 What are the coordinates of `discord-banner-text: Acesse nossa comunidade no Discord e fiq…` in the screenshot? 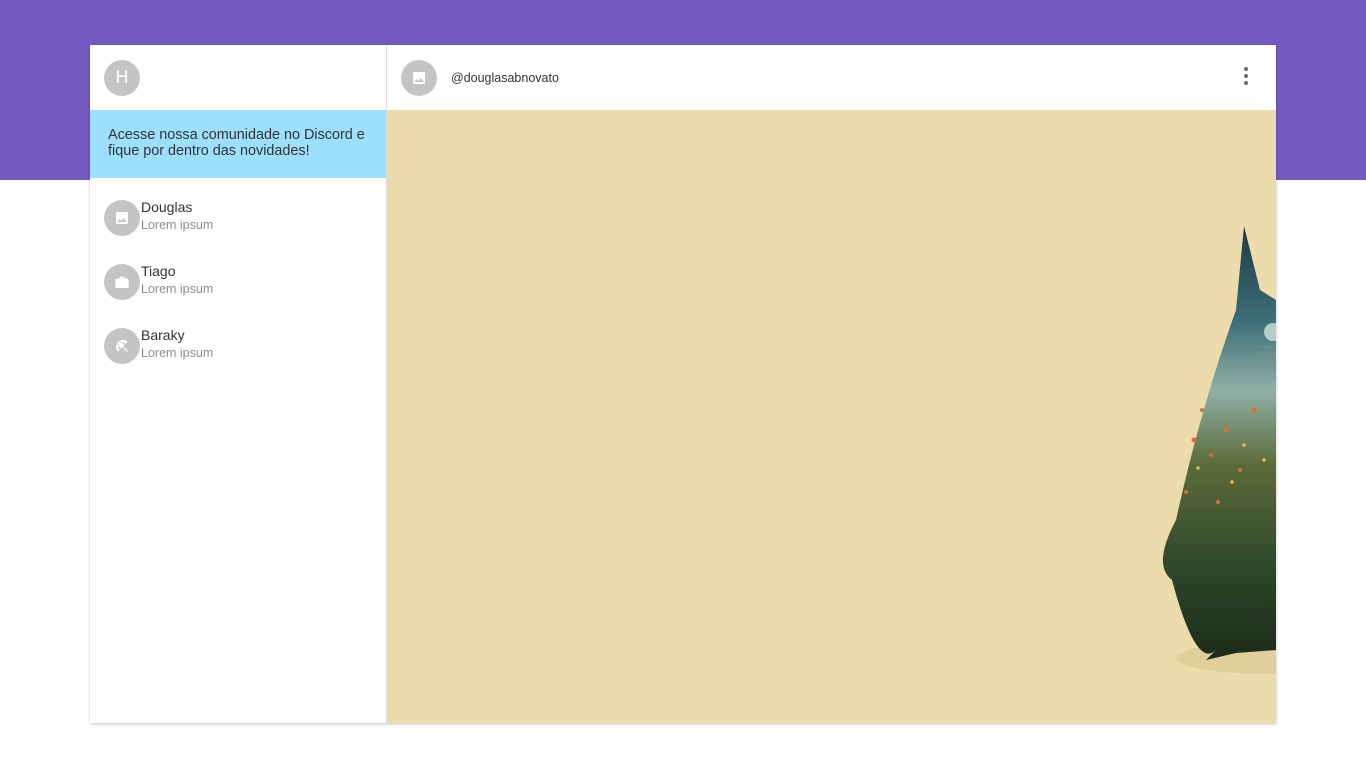 It's located at (236, 143).